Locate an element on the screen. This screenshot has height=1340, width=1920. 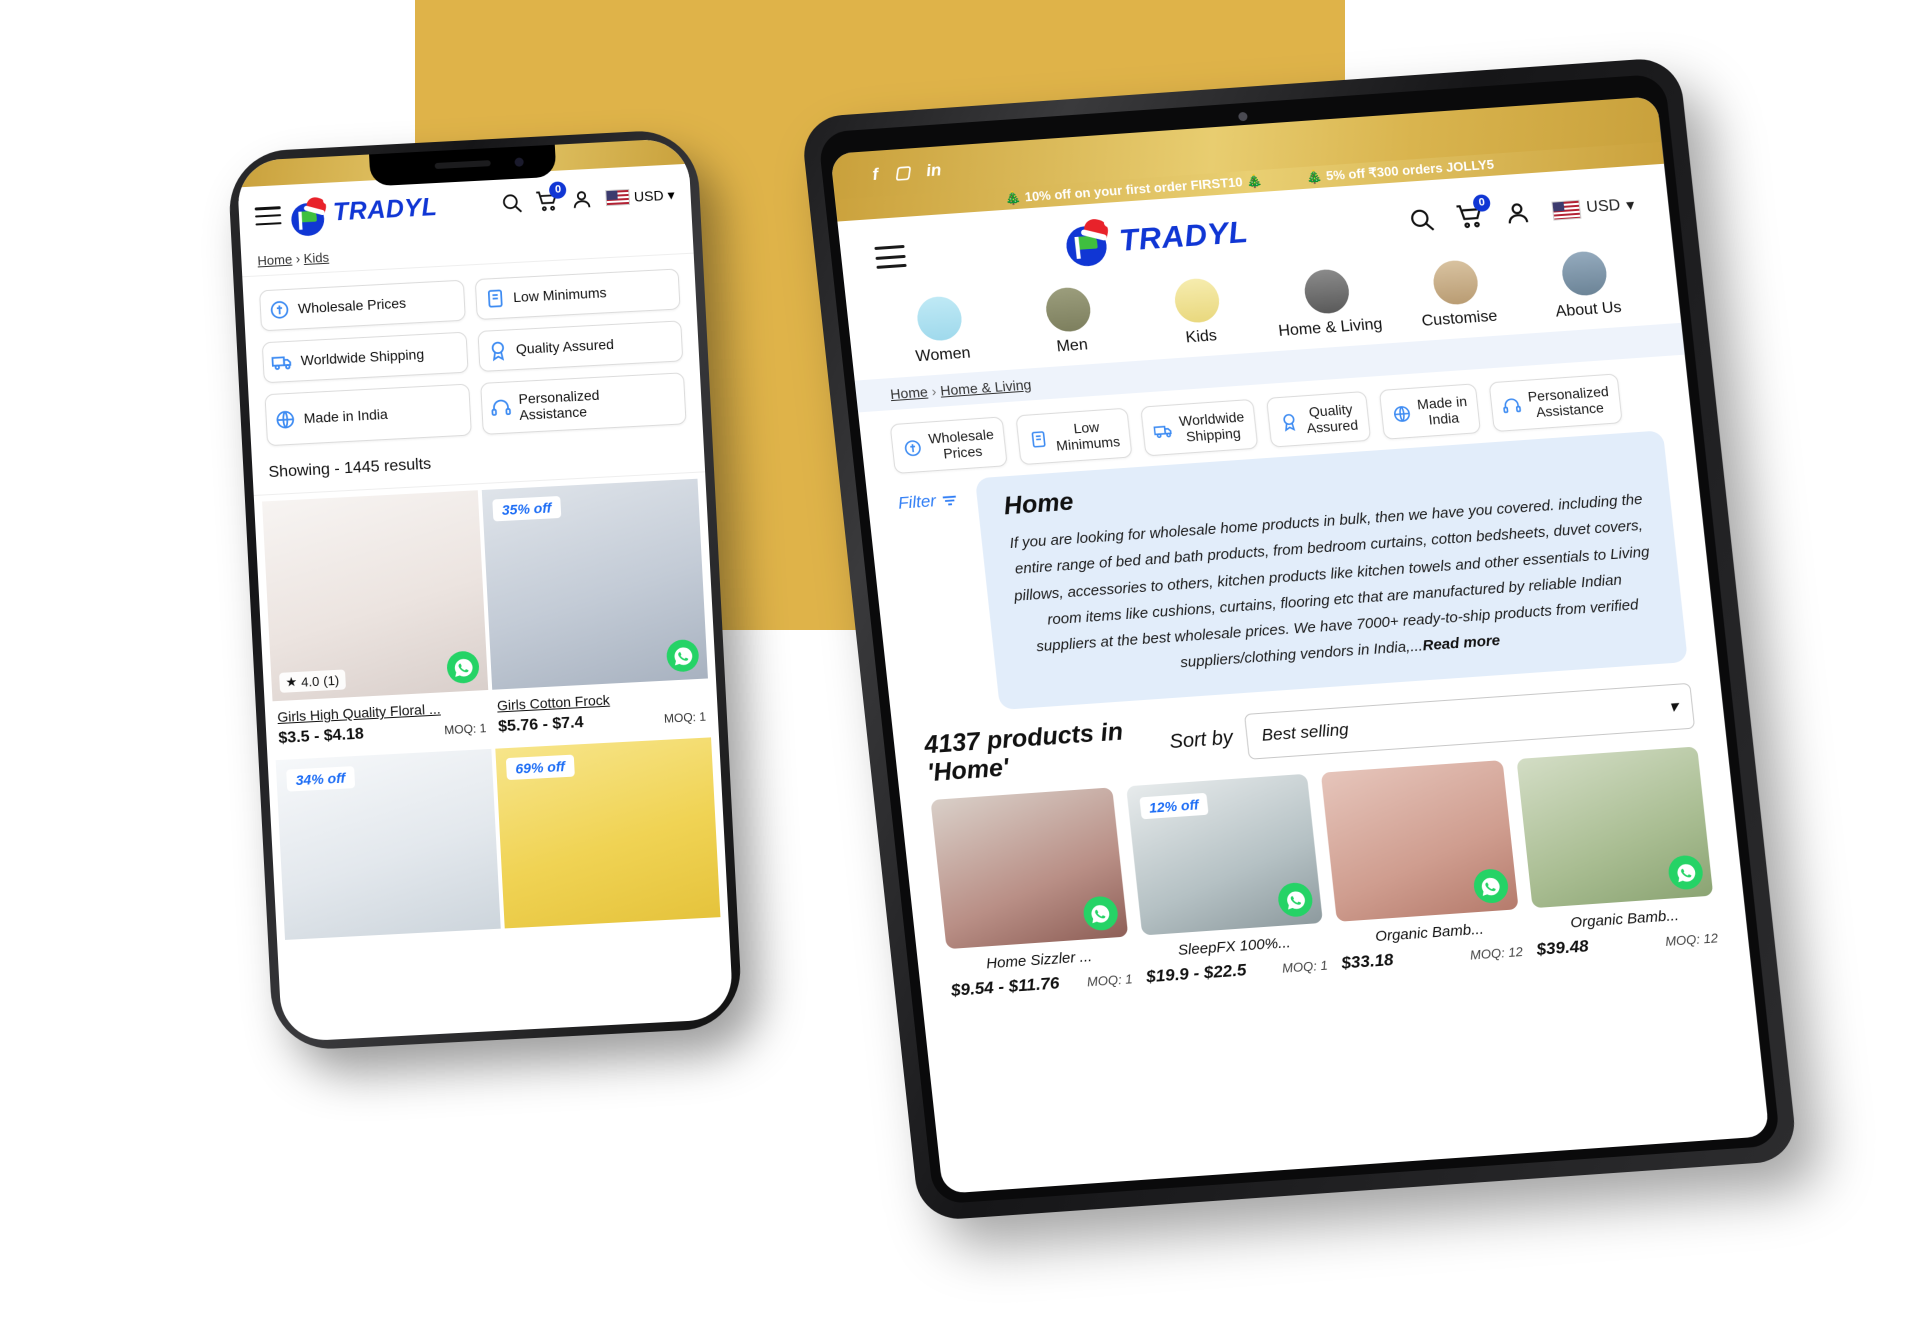
product-price: $19.9 - $22.5 is located at coordinates (1196, 973).